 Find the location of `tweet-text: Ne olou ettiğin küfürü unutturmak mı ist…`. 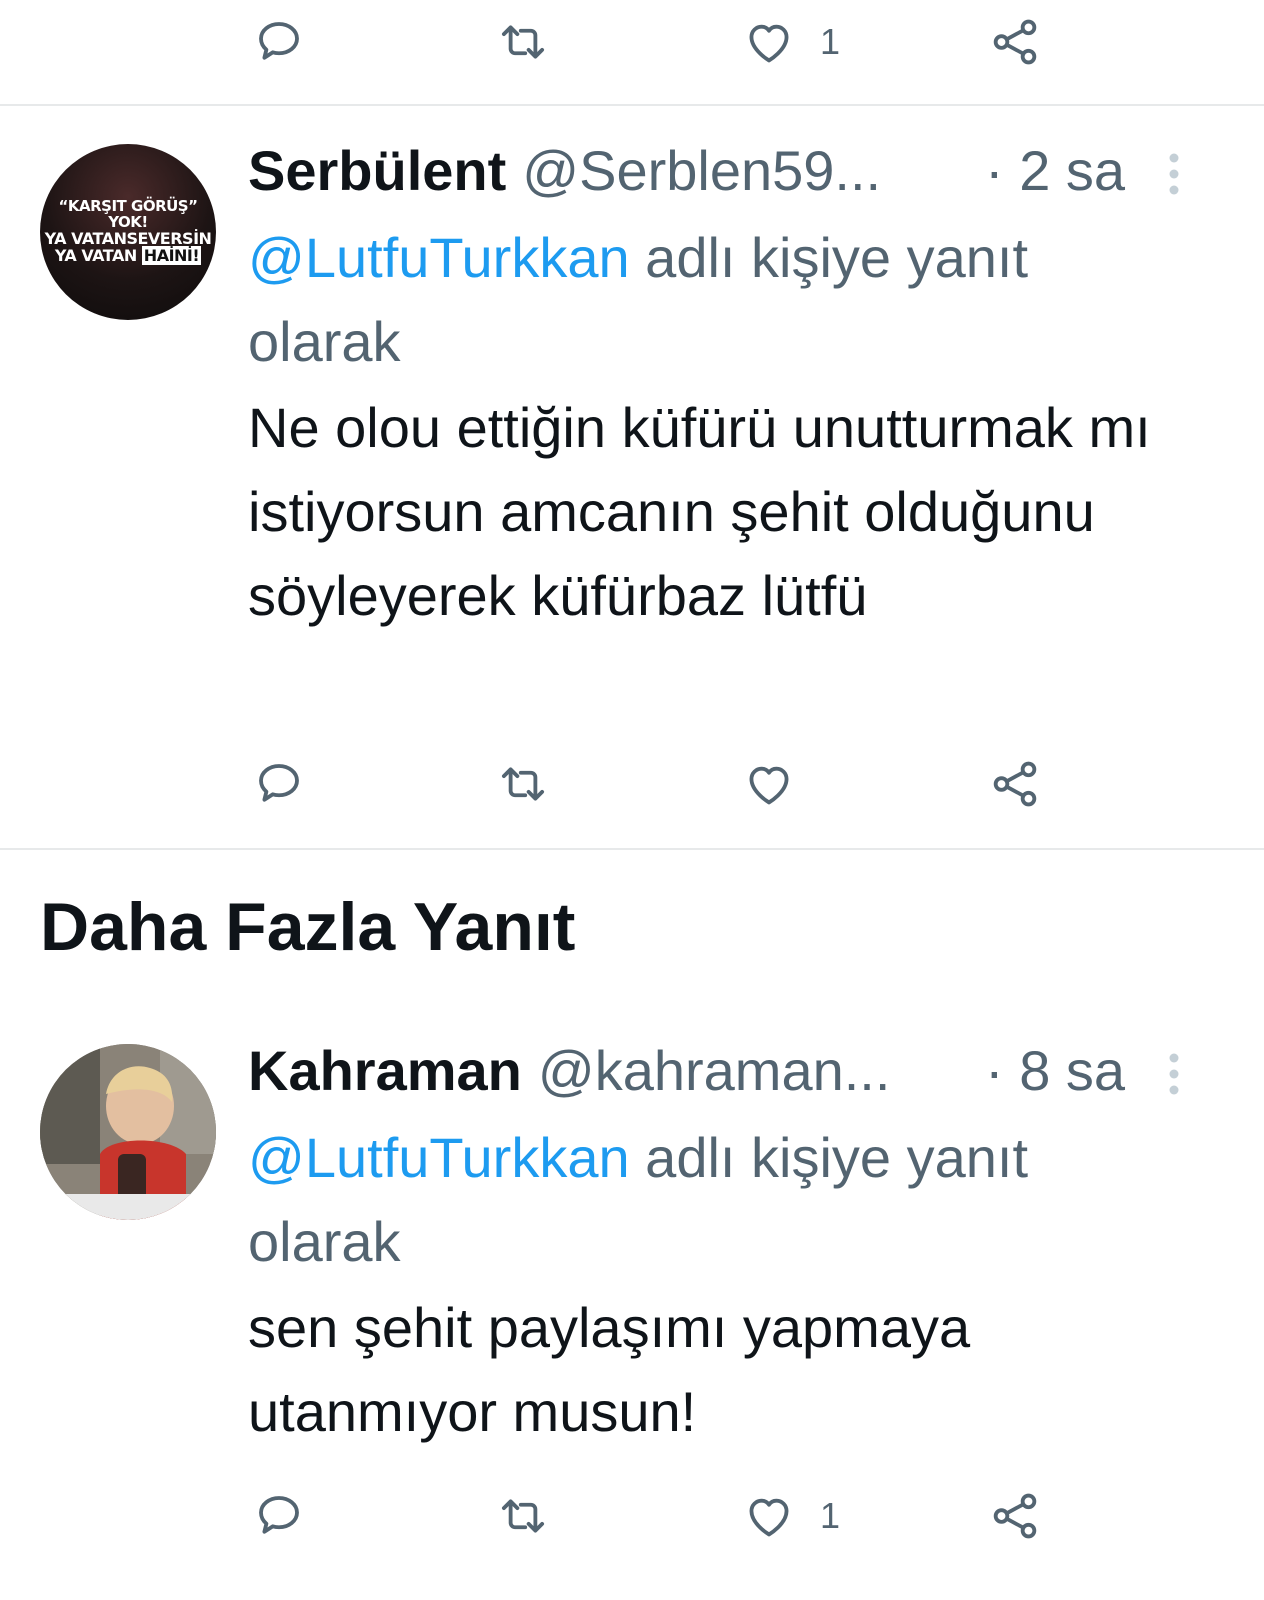

tweet-text: Ne olou ettiğin küfürü unutturmak mı ist… is located at coordinates (699, 511).